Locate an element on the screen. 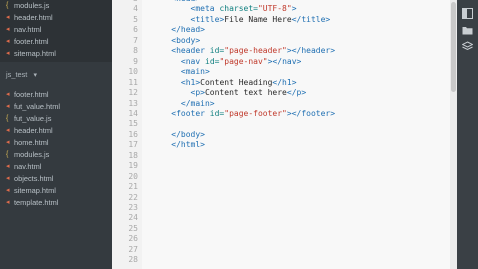 The height and width of the screenshot is (269, 478). code-line: 18 is located at coordinates (284, 156).